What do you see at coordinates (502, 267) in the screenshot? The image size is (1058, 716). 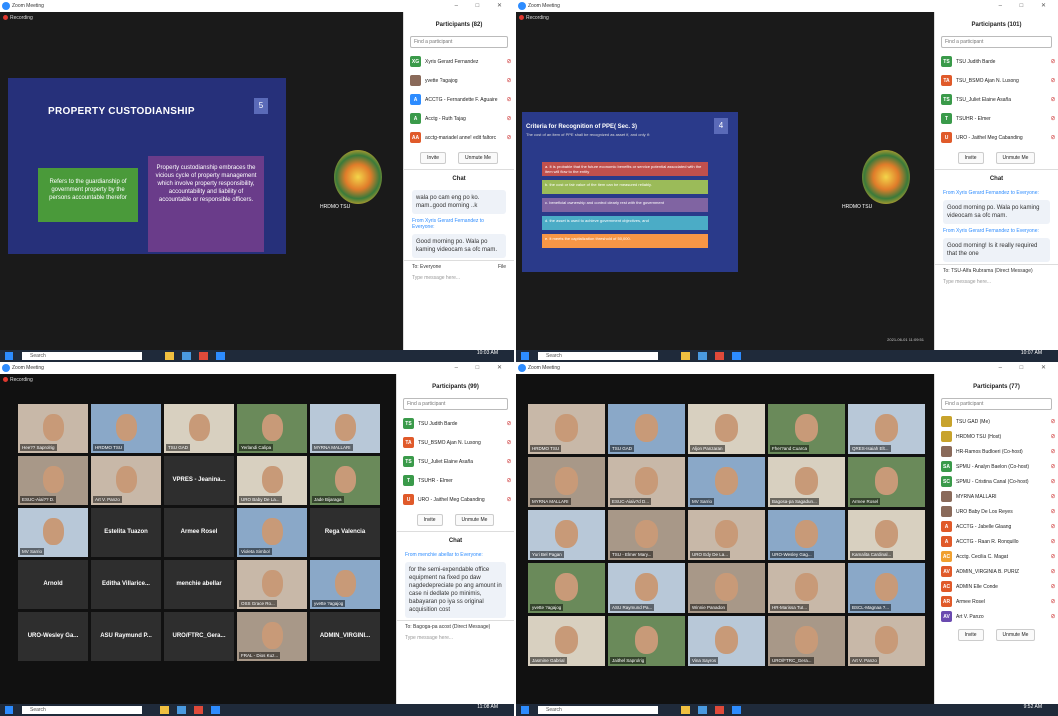 I see `file-button: File` at bounding box center [502, 267].